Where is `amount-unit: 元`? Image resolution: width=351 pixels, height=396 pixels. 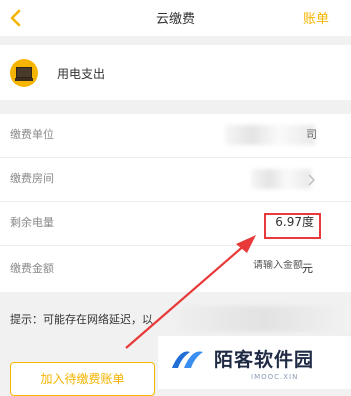 amount-unit: 元 is located at coordinates (307, 268).